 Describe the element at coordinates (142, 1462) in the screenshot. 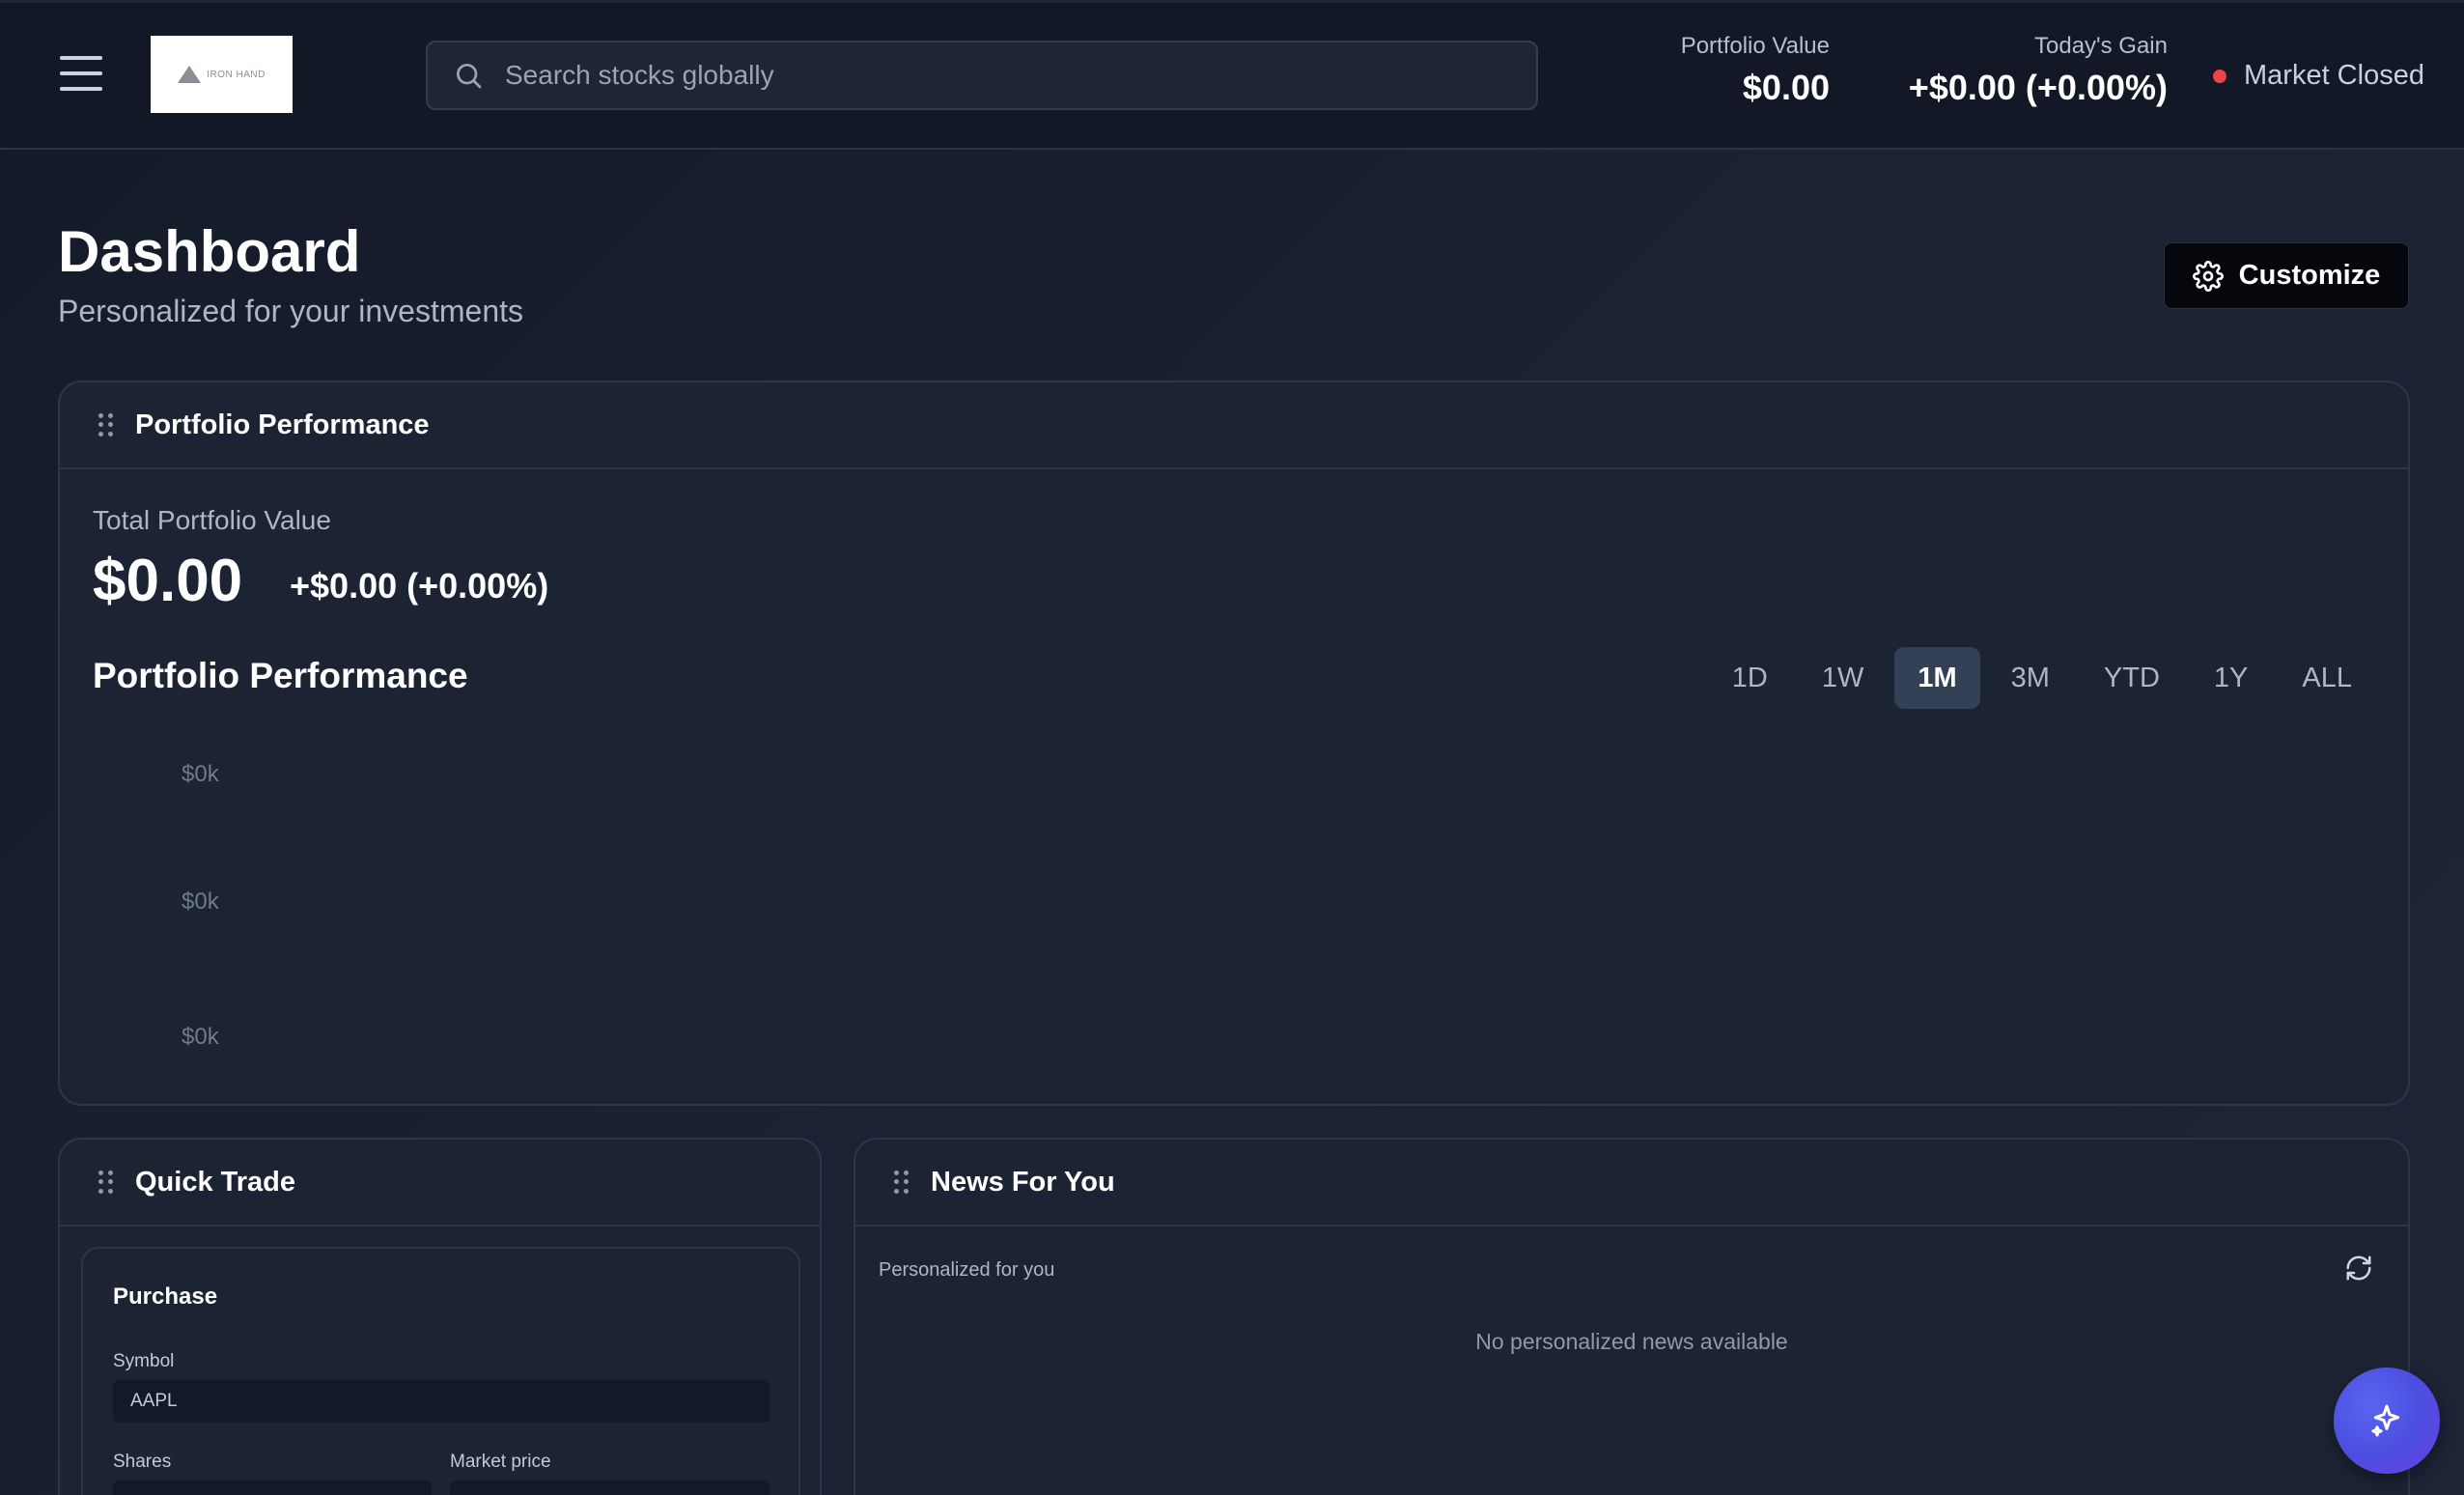

I see `shares-label: Shares` at that location.